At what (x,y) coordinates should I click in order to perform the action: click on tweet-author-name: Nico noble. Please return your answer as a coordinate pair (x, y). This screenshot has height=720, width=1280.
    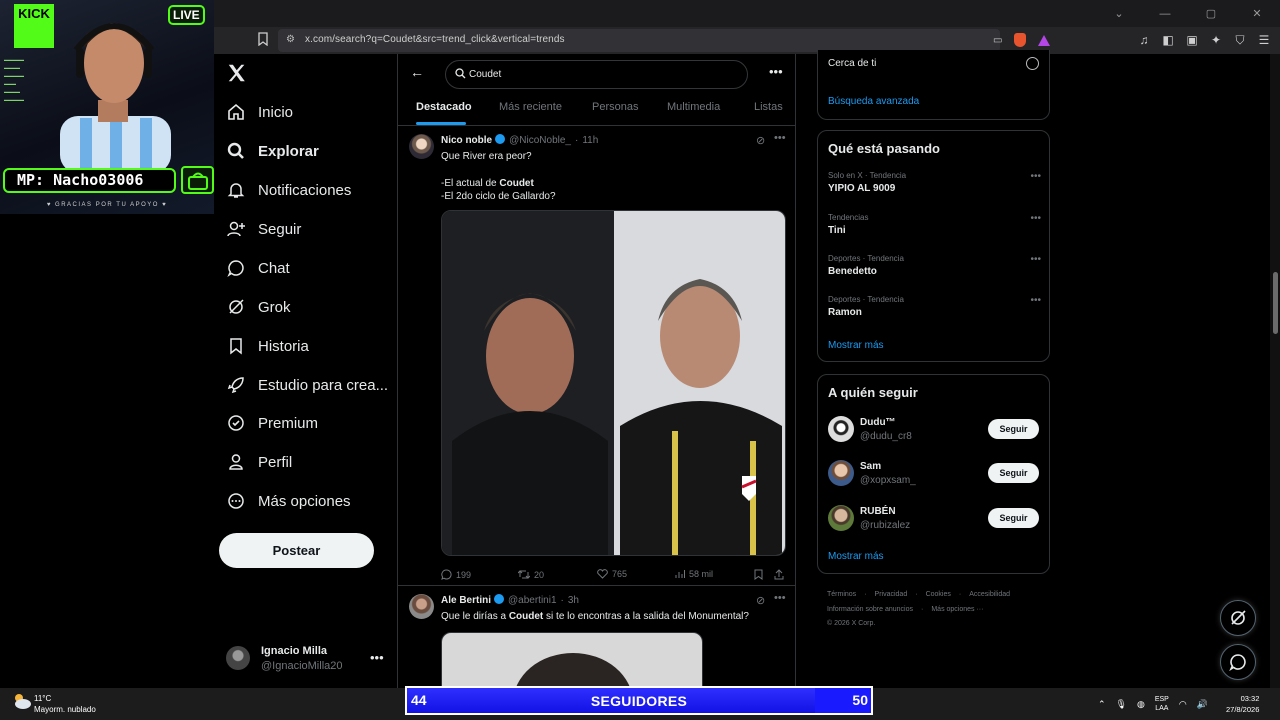
    Looking at the image, I should click on (466, 140).